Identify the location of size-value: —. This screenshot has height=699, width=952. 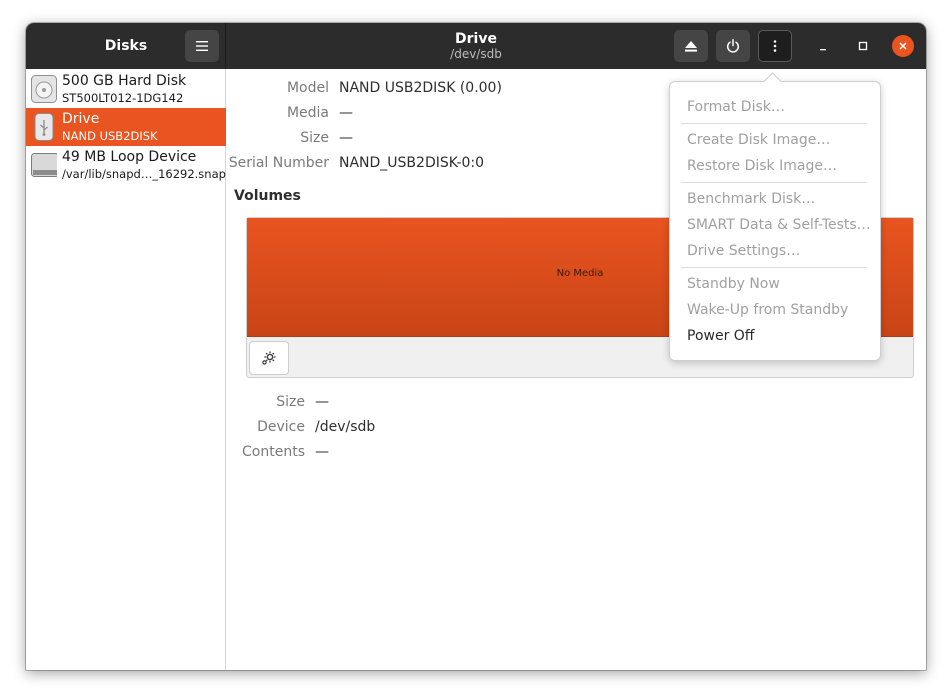
(346, 138).